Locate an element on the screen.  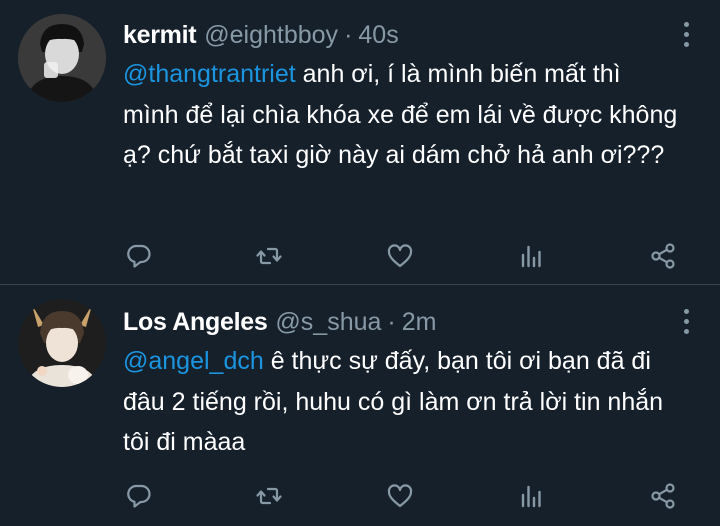
tweet-header: Los Angeles @s_shua · 2m is located at coordinates (396, 322).